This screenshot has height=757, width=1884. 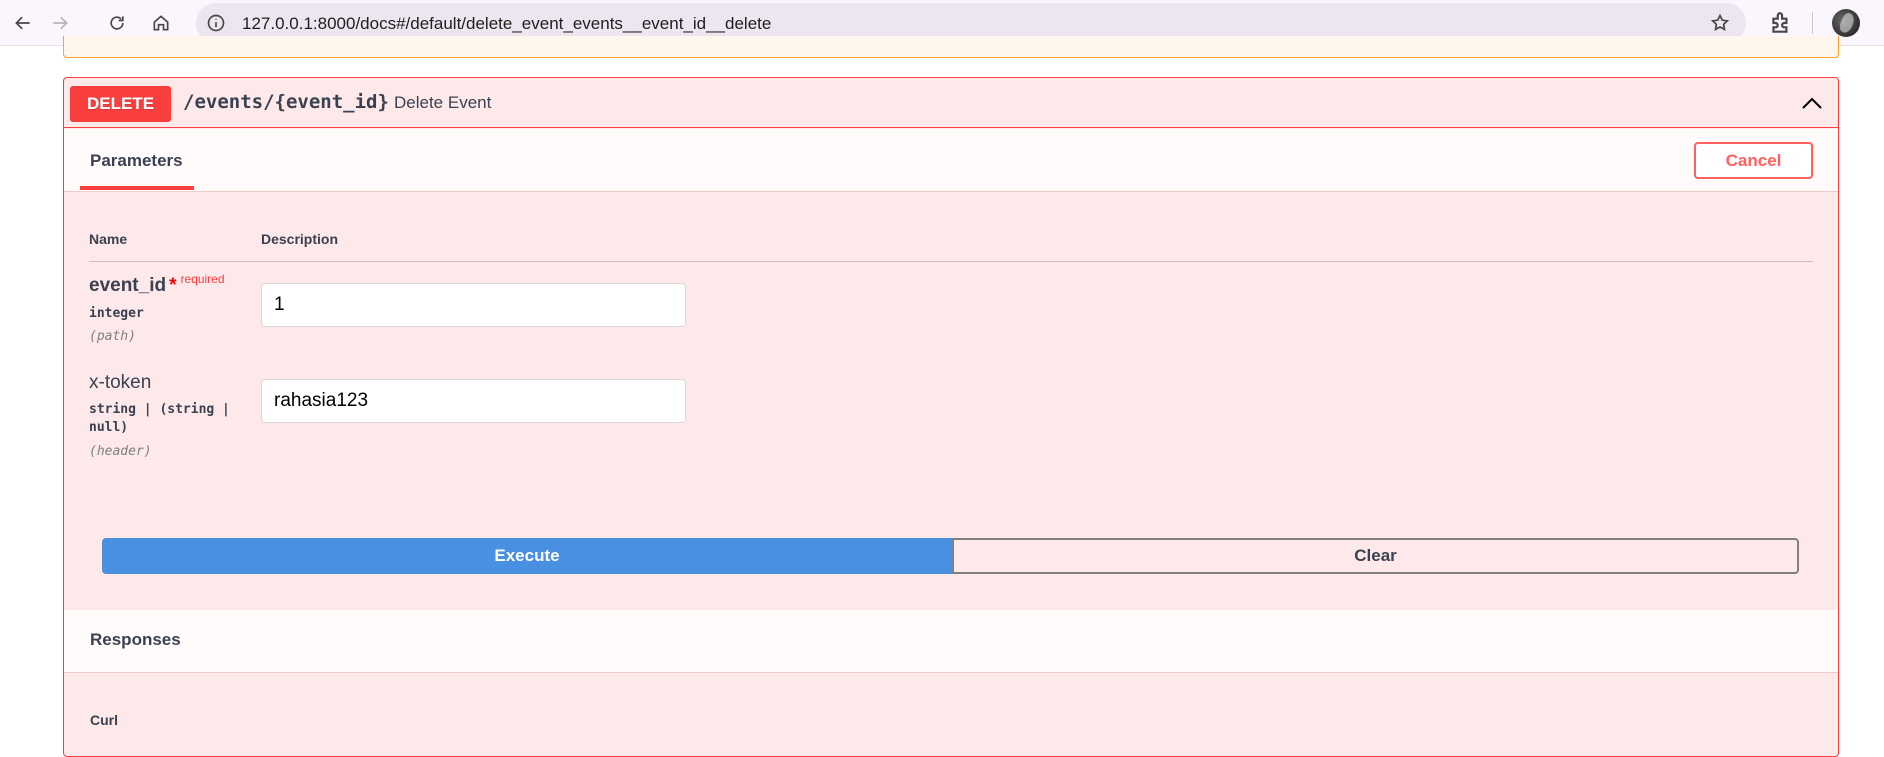 I want to click on home-button, so click(x=161, y=23).